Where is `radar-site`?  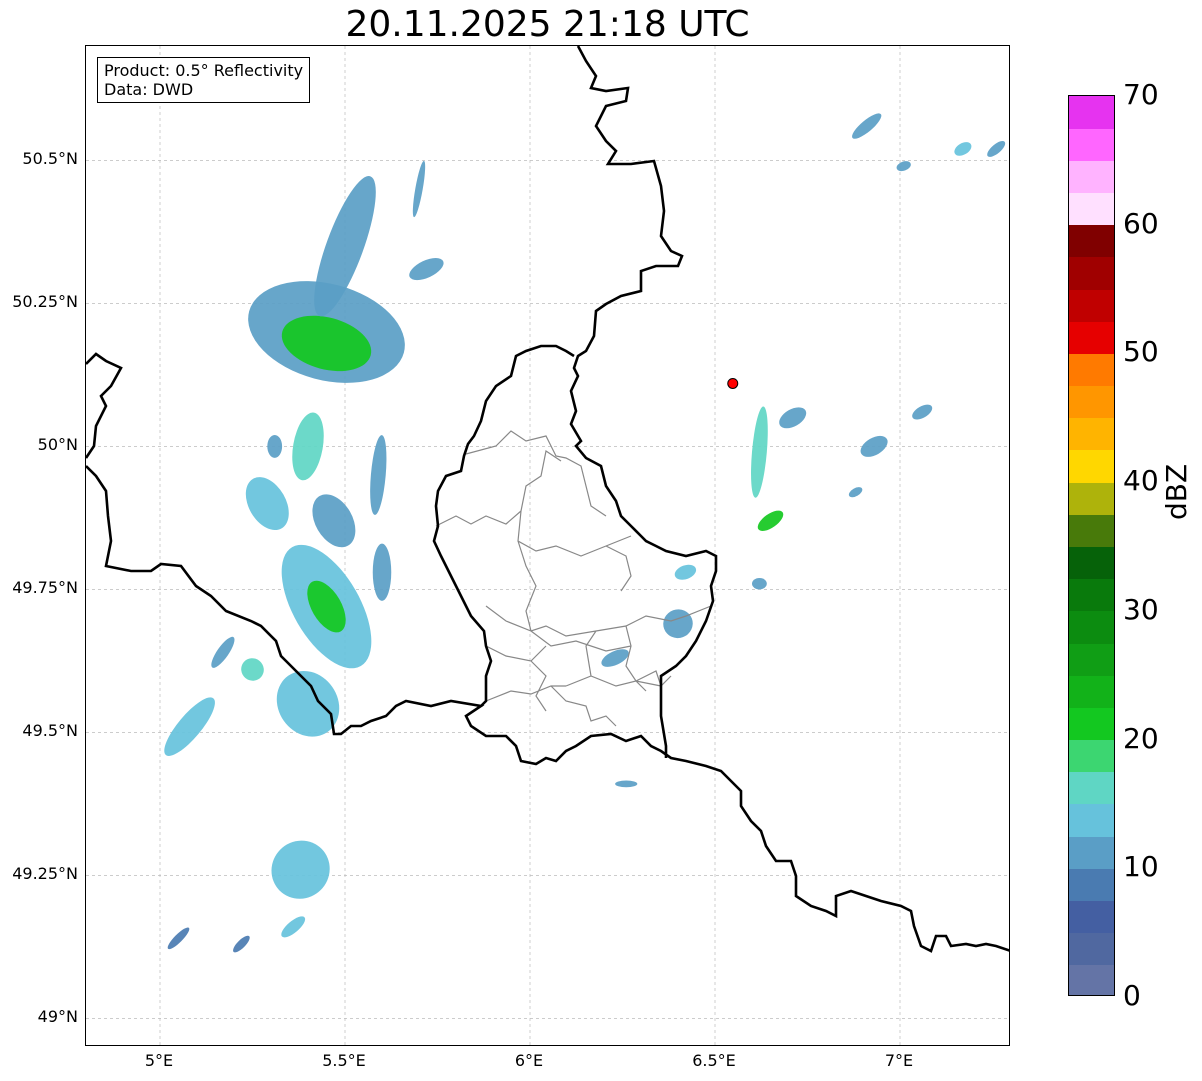
radar-site is located at coordinates (733, 383).